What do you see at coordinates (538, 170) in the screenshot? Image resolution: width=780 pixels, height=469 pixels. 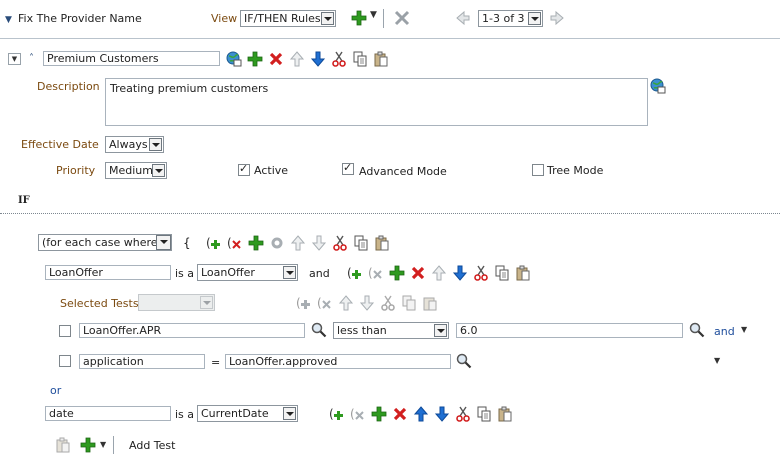 I see `tree-mode-checkbox` at bounding box center [538, 170].